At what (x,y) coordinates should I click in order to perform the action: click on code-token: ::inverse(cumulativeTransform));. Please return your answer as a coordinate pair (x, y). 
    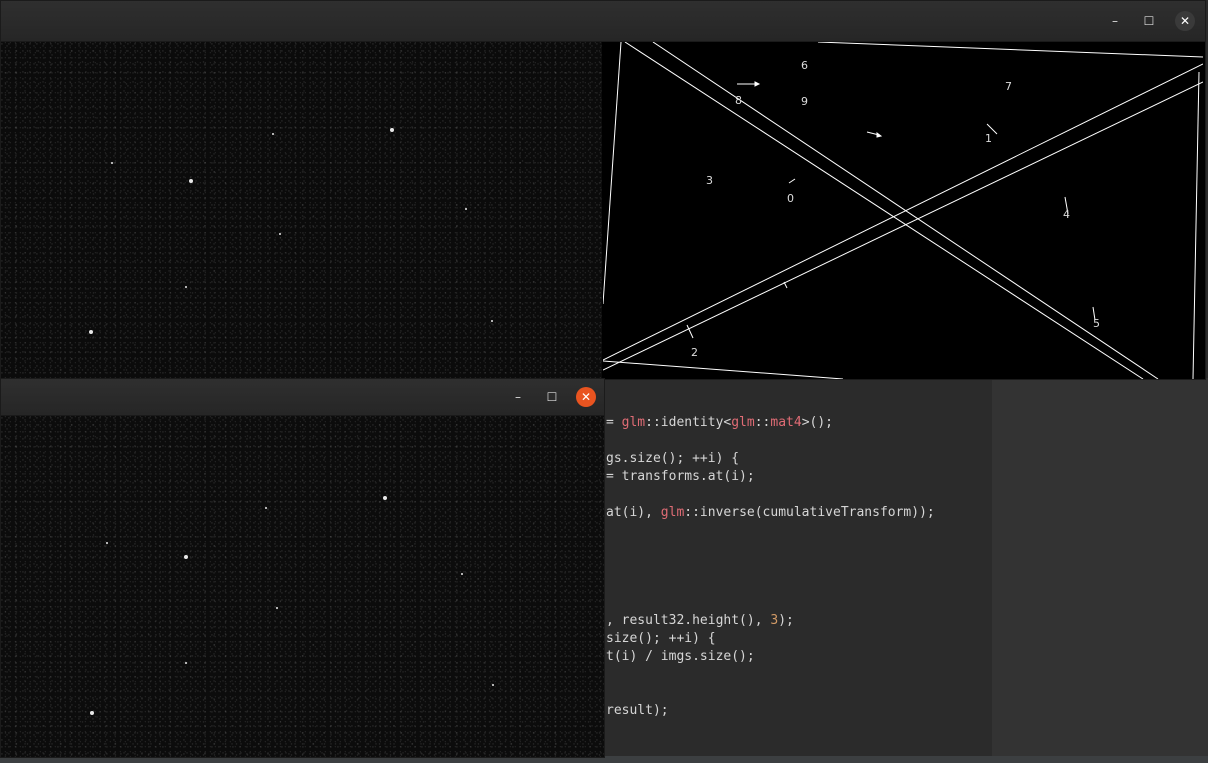
    Looking at the image, I should click on (809, 512).